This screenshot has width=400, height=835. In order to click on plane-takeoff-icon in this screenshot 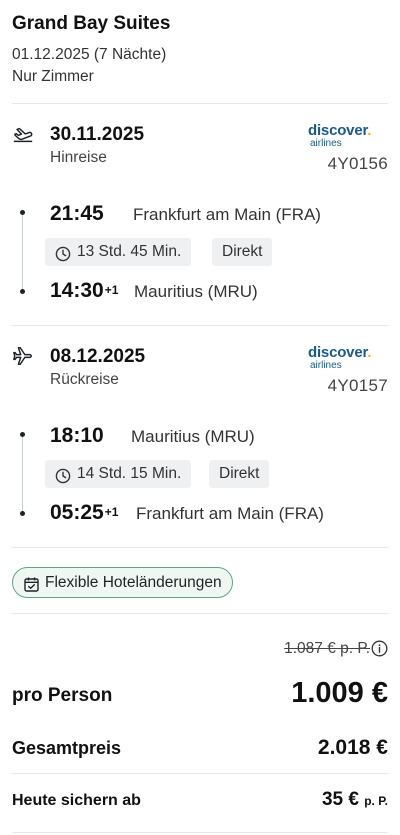, I will do `click(23, 134)`.